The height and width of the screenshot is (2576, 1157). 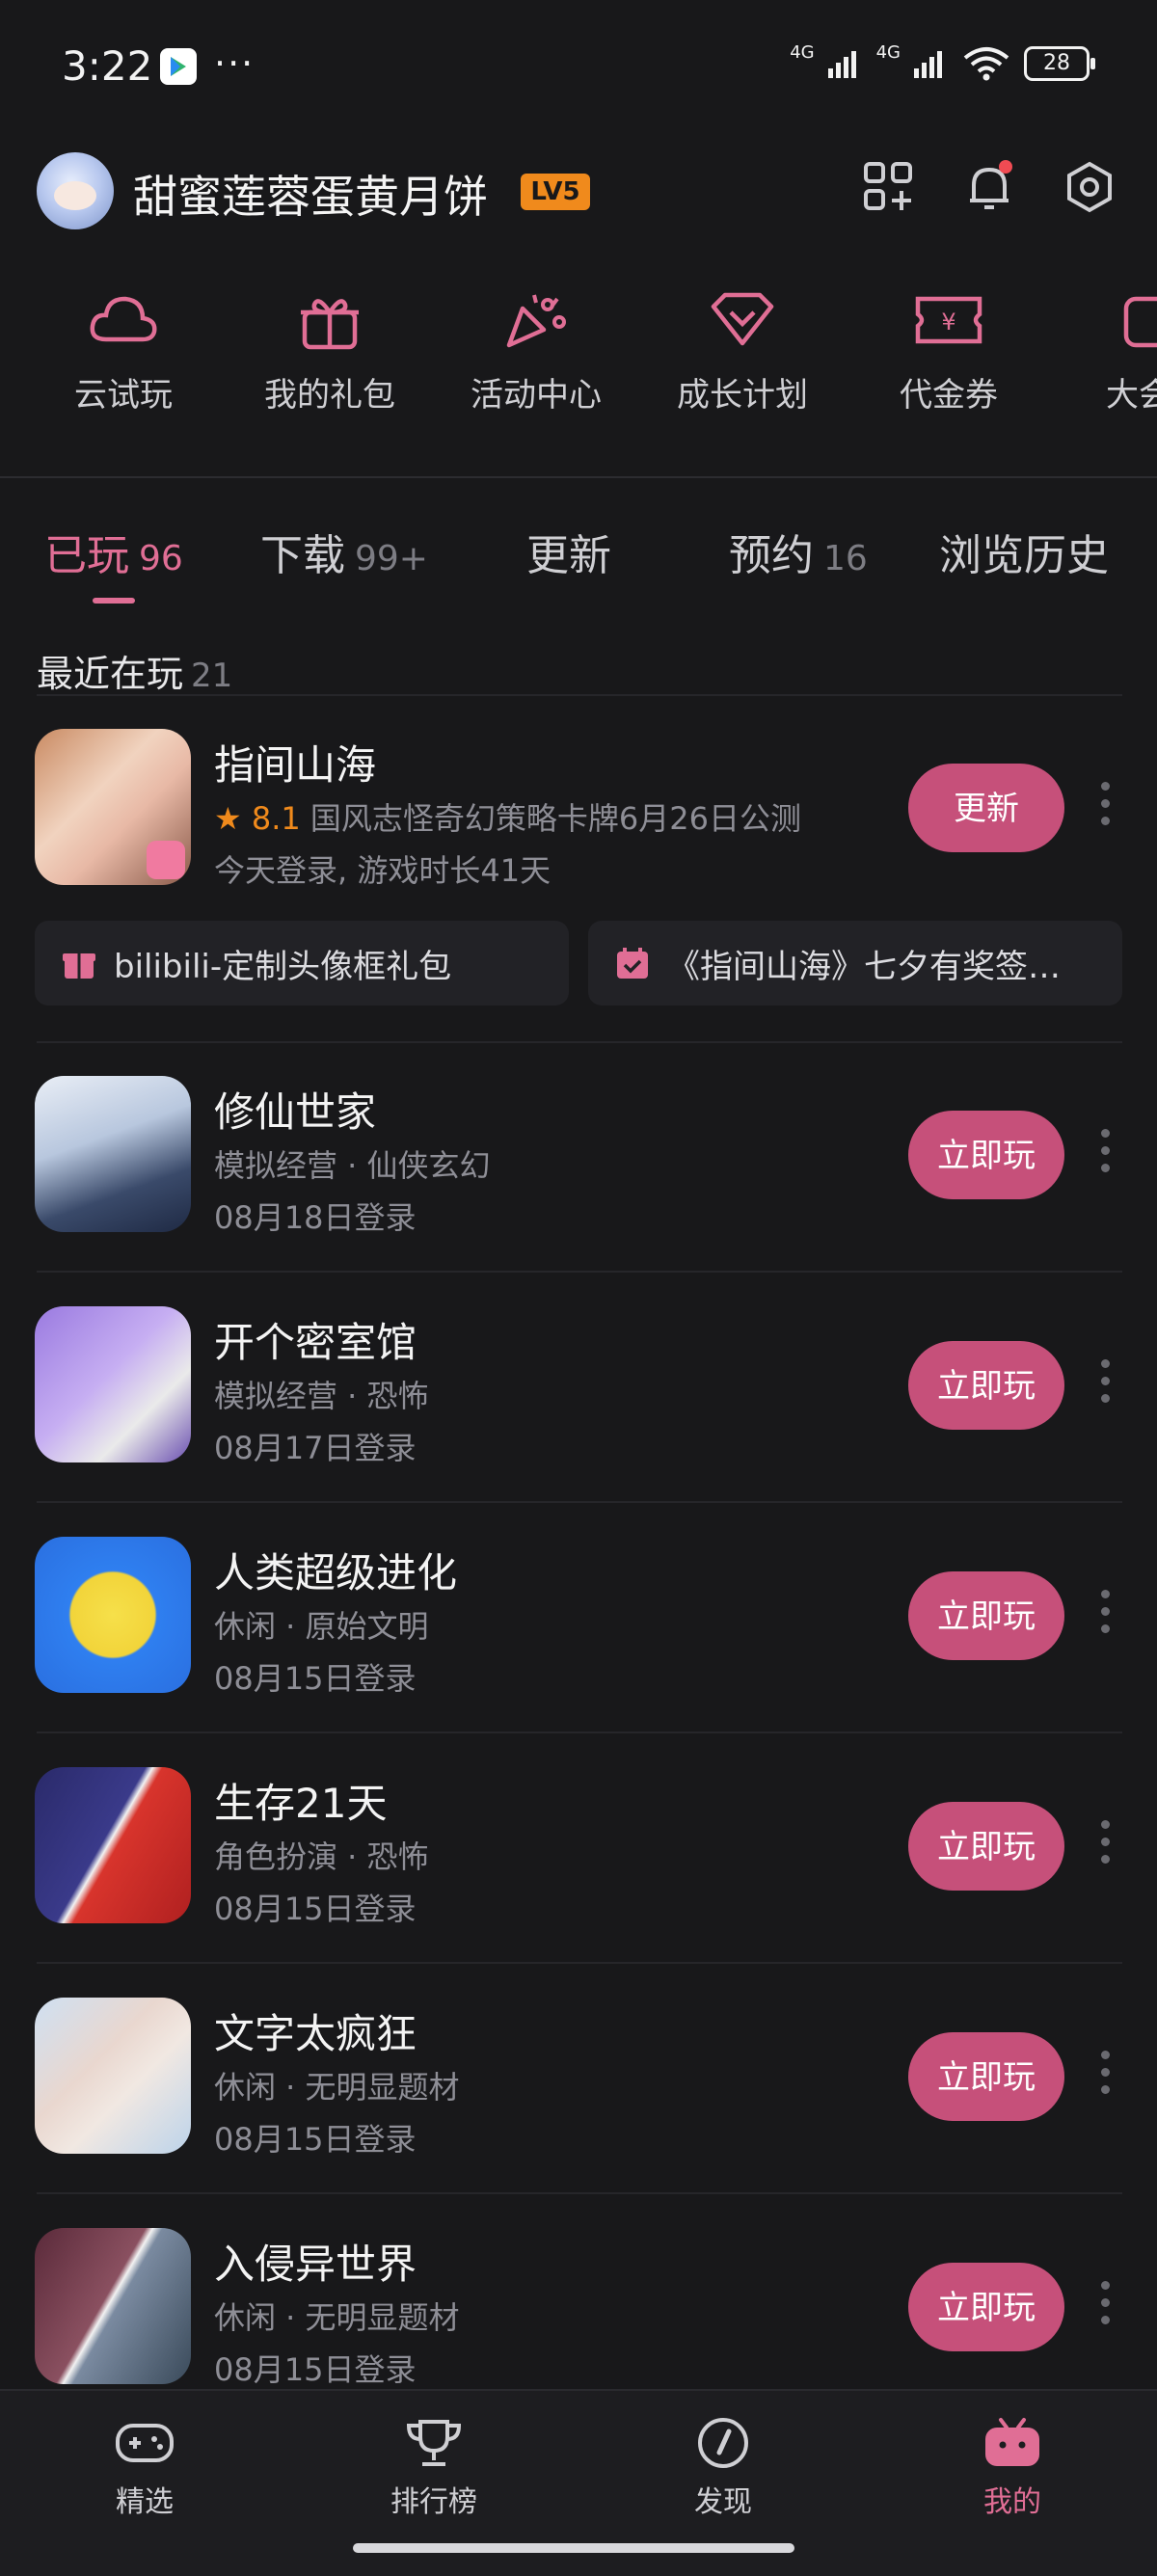 I want to click on home-indicator, so click(x=573, y=2548).